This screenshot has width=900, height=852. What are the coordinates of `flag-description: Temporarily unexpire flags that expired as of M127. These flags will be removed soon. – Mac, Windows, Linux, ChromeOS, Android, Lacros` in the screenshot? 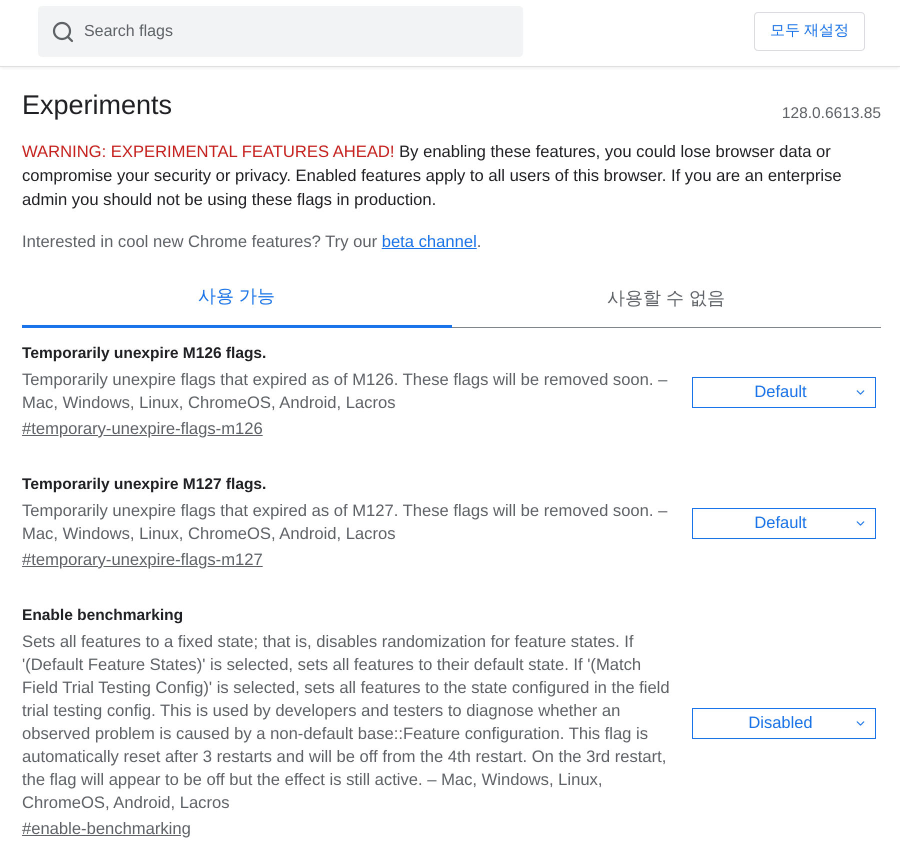 It's located at (345, 522).